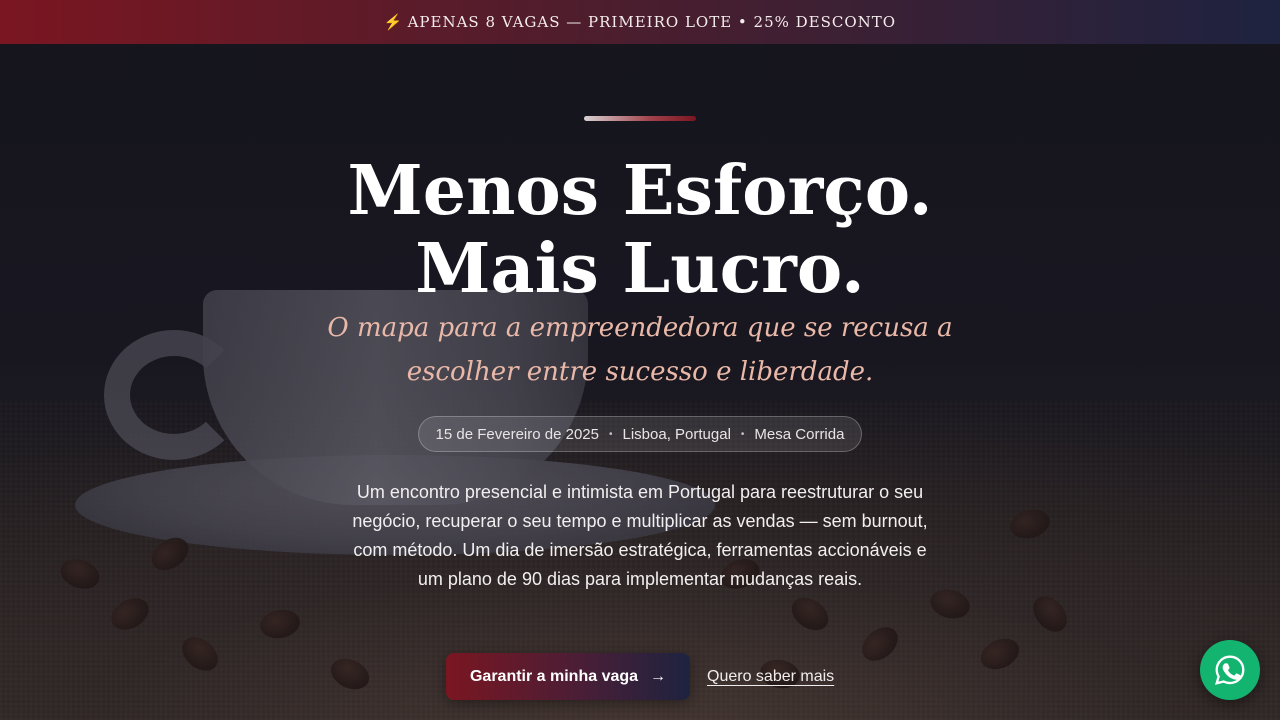  What do you see at coordinates (658, 676) in the screenshot?
I see `arrow-right-icon: →` at bounding box center [658, 676].